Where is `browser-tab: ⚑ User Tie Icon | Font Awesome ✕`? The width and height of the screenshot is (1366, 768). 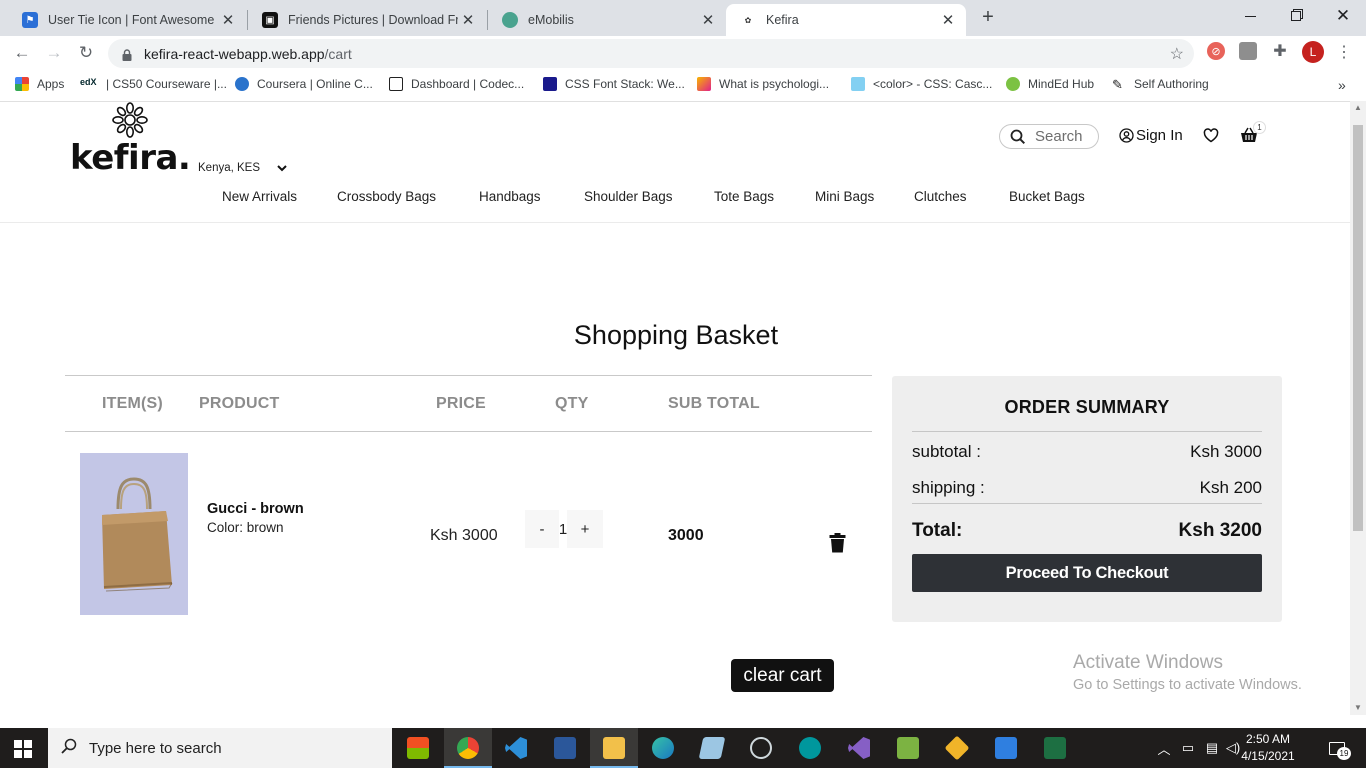 browser-tab: ⚑ User Tie Icon | Font Awesome ✕ is located at coordinates (127, 20).